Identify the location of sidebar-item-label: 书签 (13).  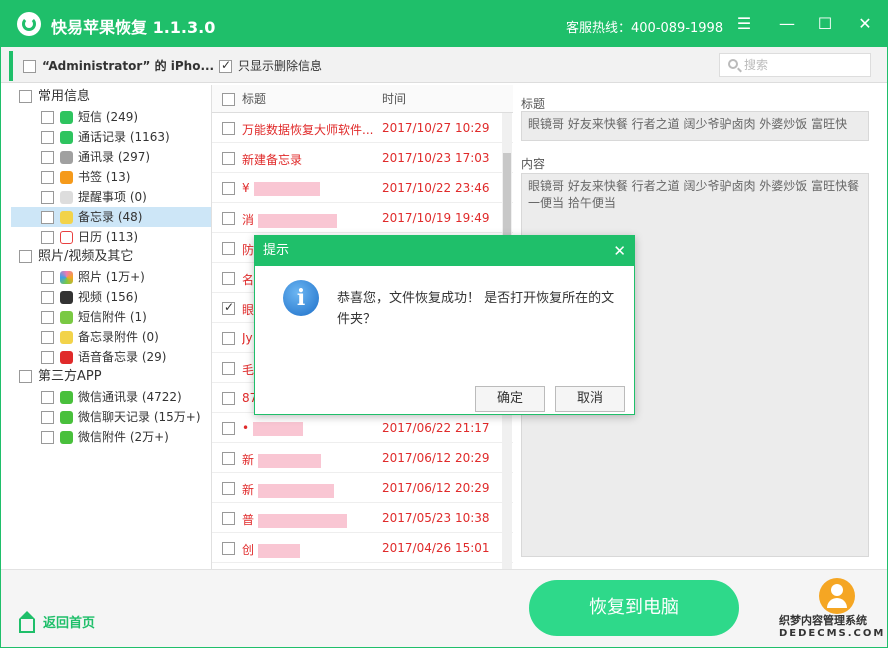
(104, 177).